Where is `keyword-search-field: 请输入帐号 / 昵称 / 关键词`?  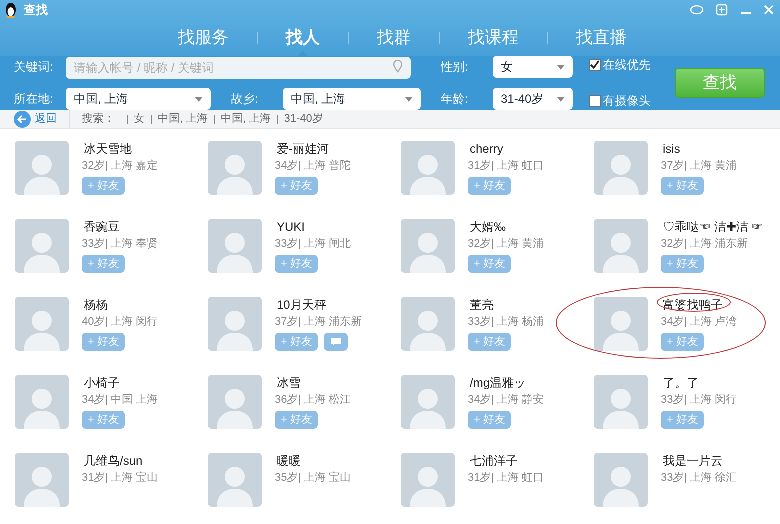
keyword-search-field: 请输入帐号 / 昵称 / 关键词 is located at coordinates (238, 68).